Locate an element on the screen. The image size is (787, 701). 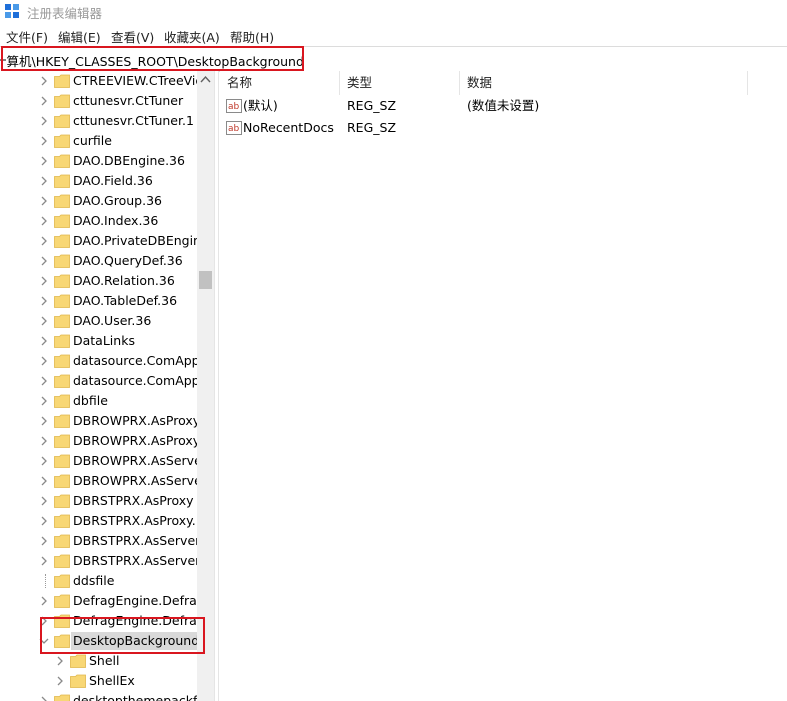
tree-item: ddsfile is located at coordinates (98, 581).